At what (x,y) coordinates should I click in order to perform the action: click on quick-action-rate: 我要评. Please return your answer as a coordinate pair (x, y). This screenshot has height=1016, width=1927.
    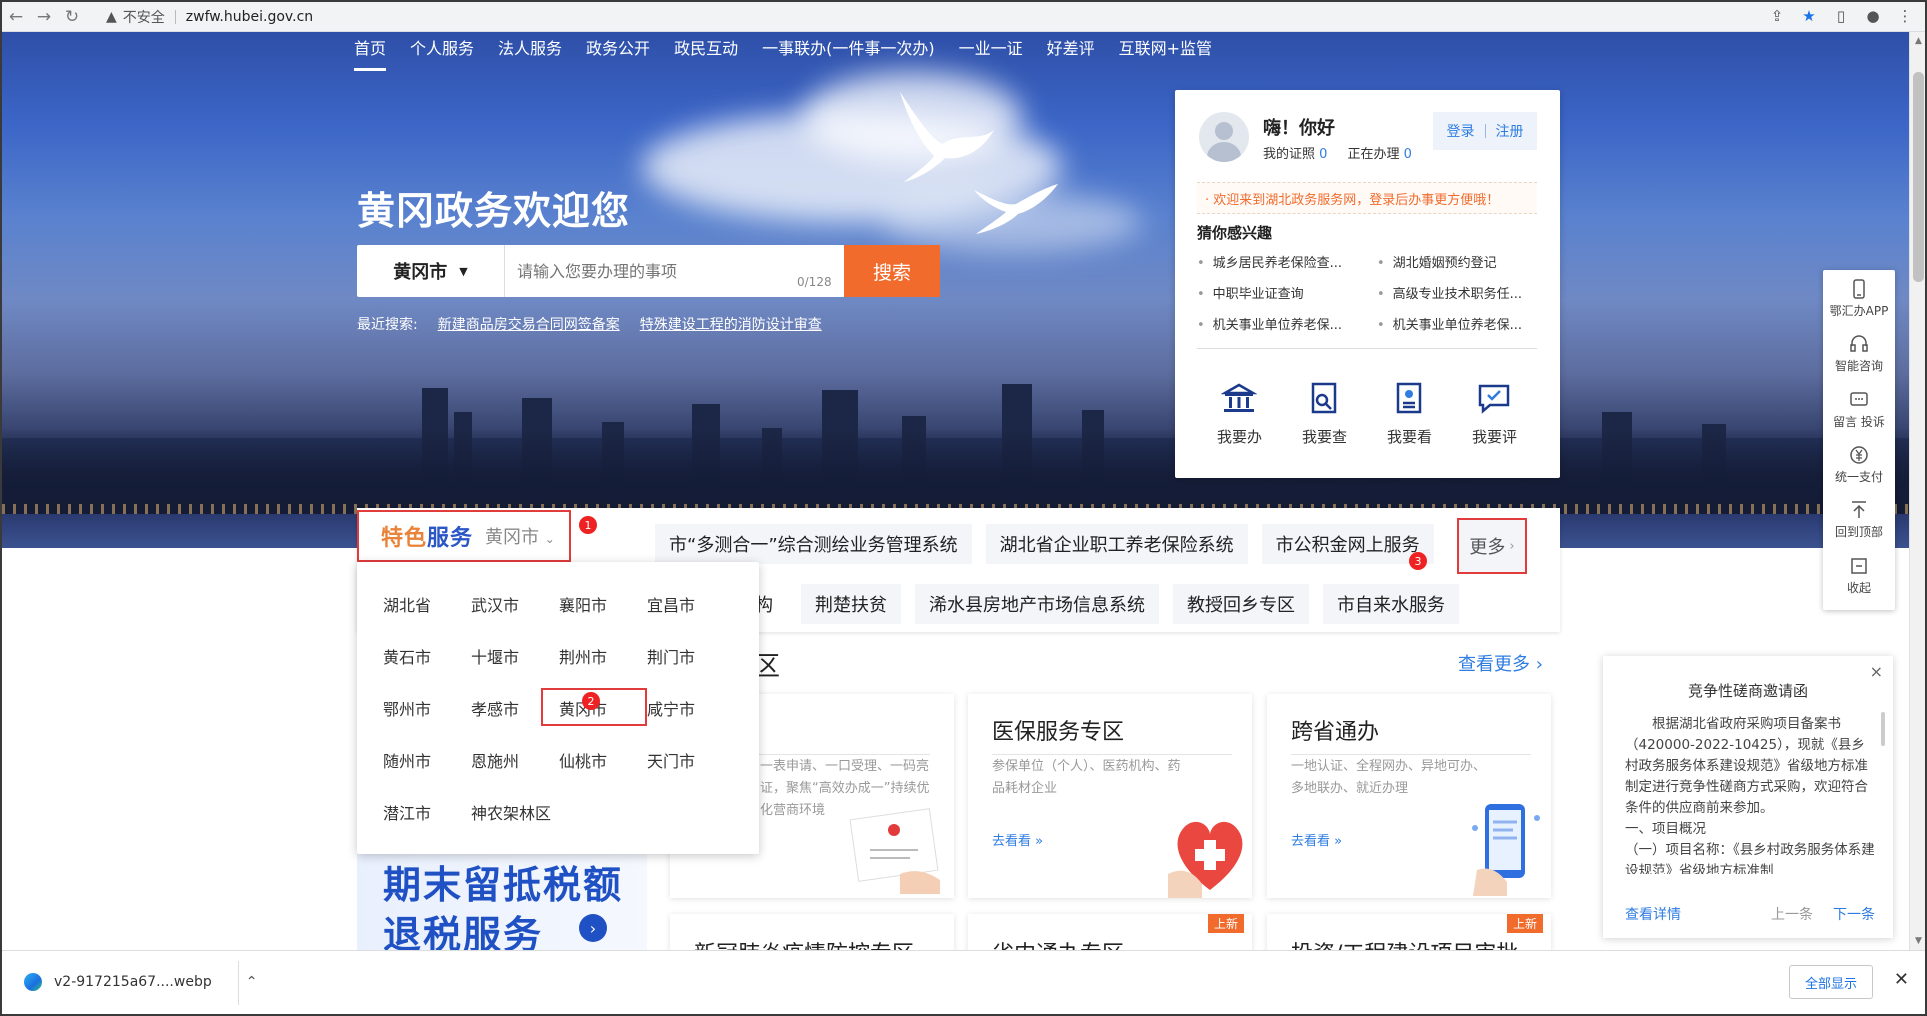
    Looking at the image, I should click on (1494, 413).